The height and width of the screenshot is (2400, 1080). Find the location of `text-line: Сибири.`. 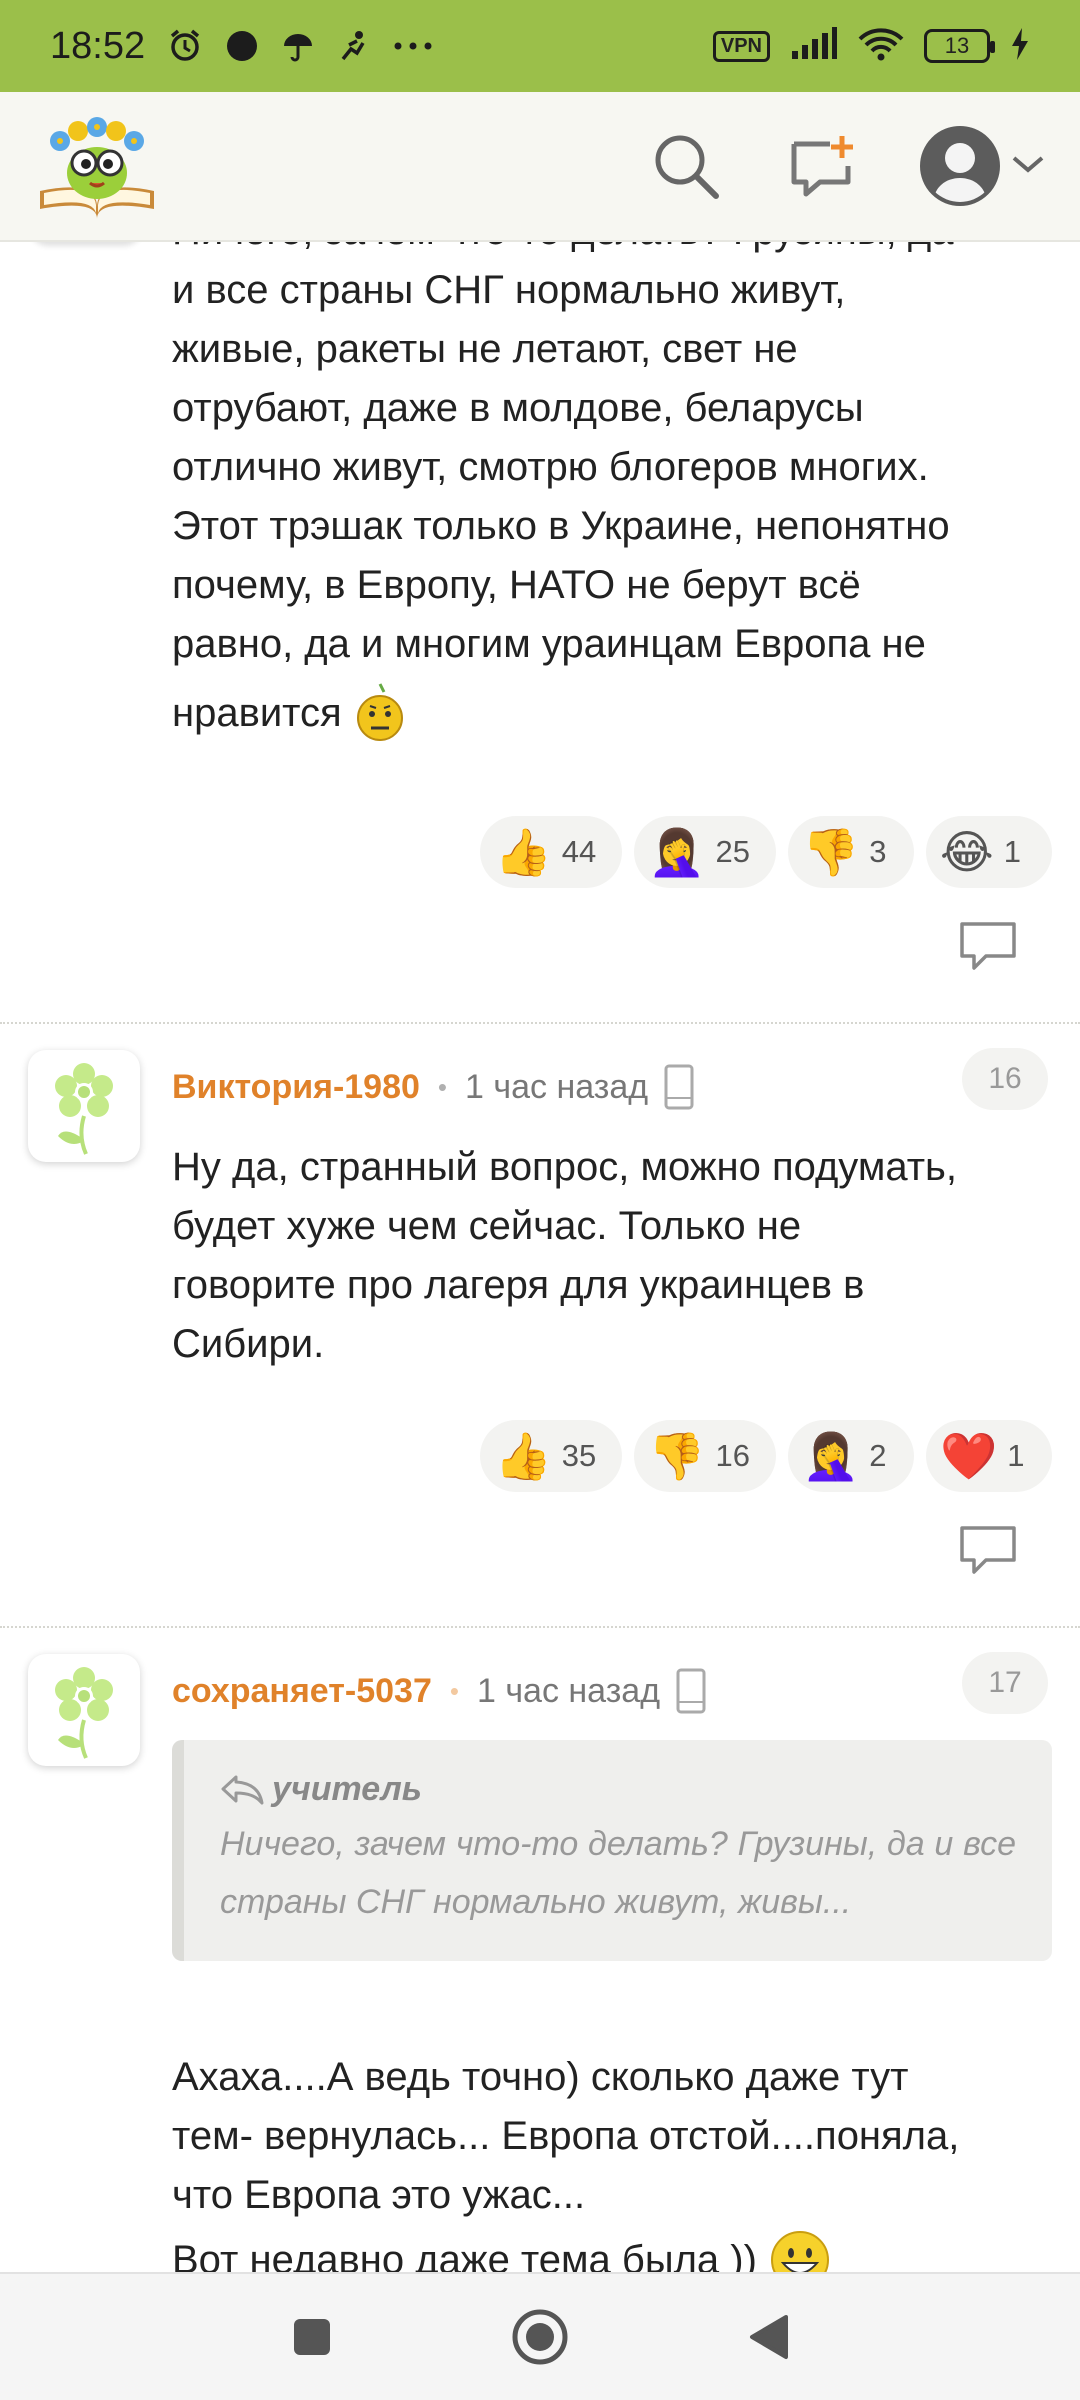

text-line: Сибири. is located at coordinates (248, 1344).